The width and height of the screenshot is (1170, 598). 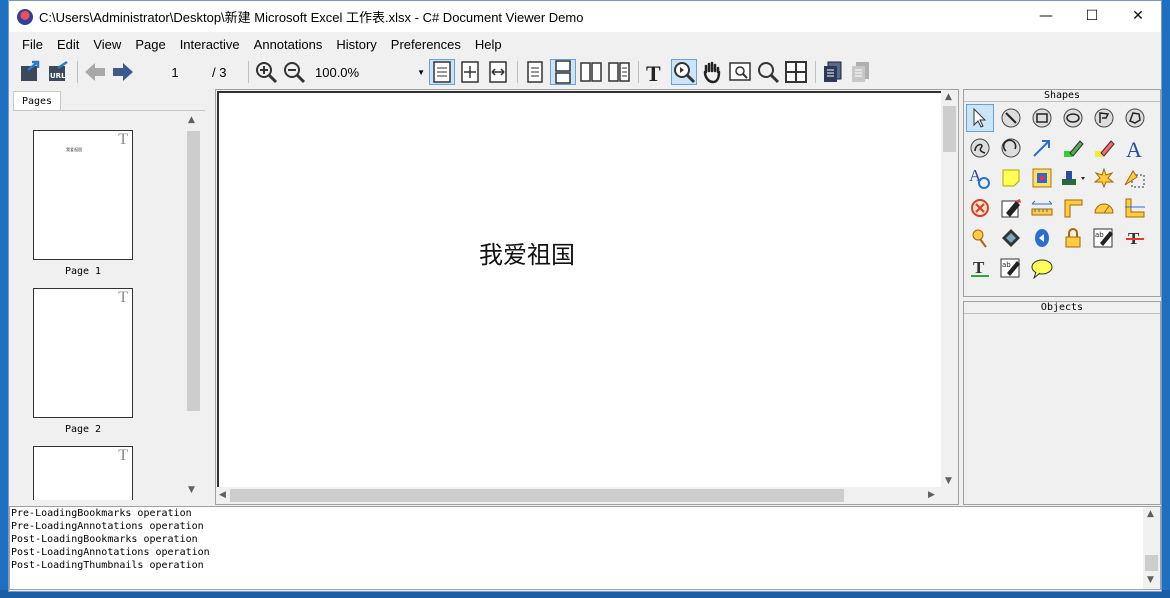 What do you see at coordinates (68, 44) in the screenshot?
I see `menu-edit: Edit` at bounding box center [68, 44].